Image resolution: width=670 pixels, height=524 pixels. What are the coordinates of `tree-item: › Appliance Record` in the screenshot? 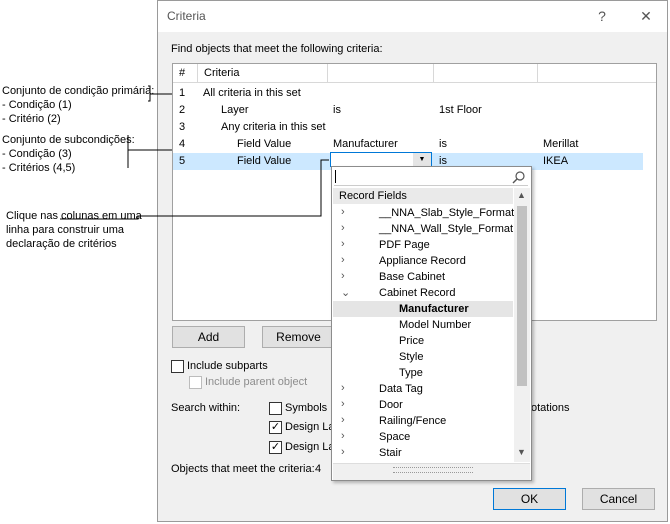 It's located at (423, 261).